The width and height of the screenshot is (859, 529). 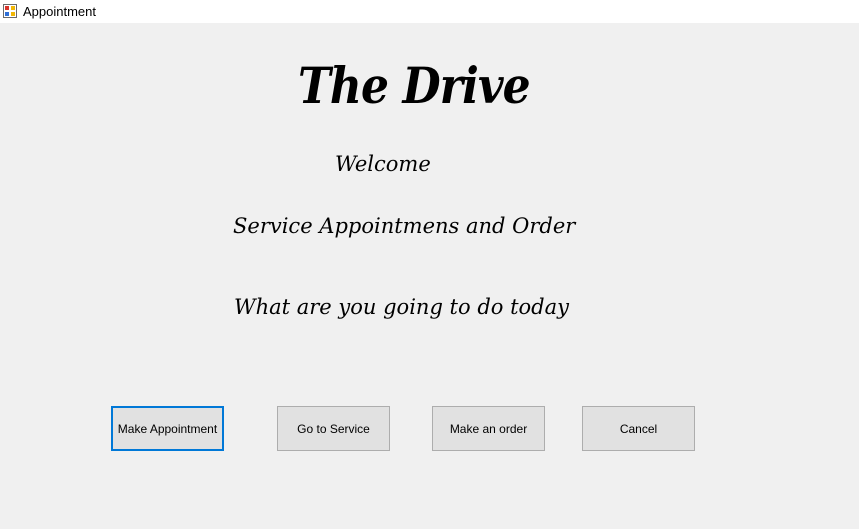 What do you see at coordinates (414, 85) in the screenshot?
I see `brand-title: The Drive` at bounding box center [414, 85].